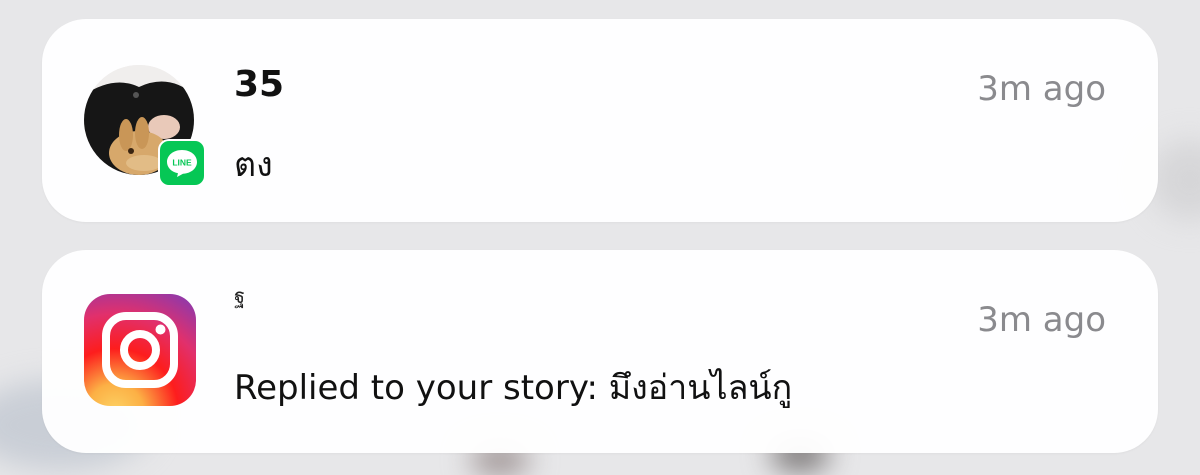 The width and height of the screenshot is (1200, 475). What do you see at coordinates (259, 84) in the screenshot?
I see `notification-title: 35` at bounding box center [259, 84].